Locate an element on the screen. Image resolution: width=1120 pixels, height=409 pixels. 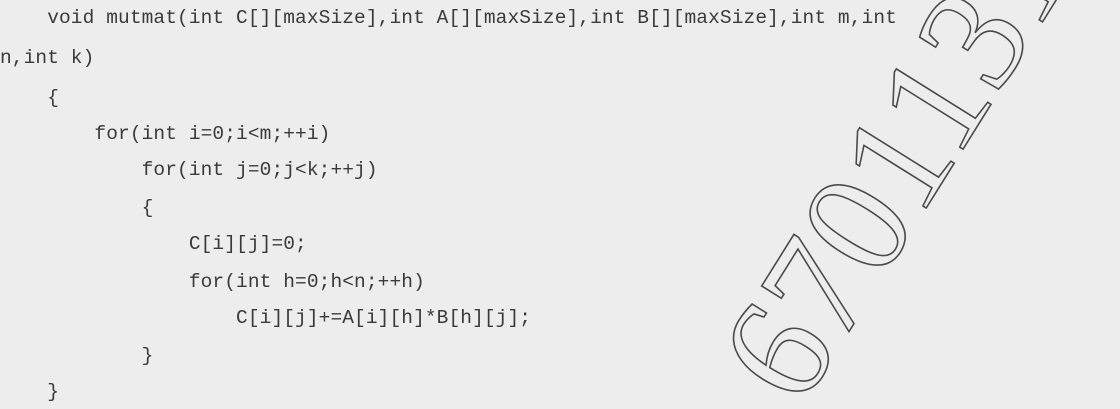
code-line-2: n,int k) is located at coordinates (47, 58).